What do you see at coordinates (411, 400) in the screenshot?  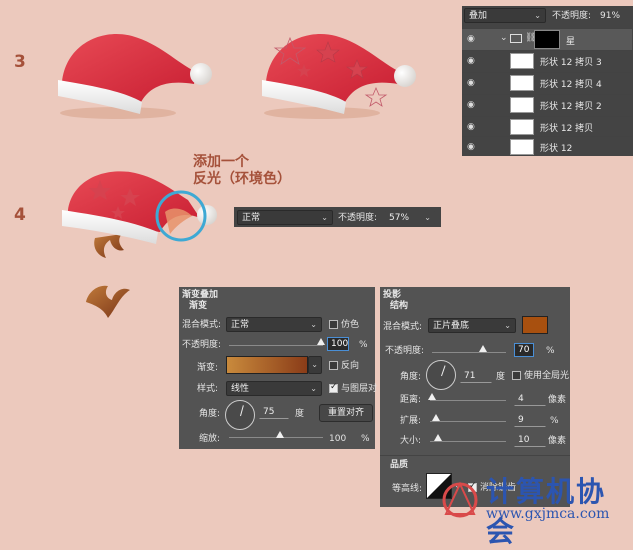 I see `ds-distance-label: 距离:` at bounding box center [411, 400].